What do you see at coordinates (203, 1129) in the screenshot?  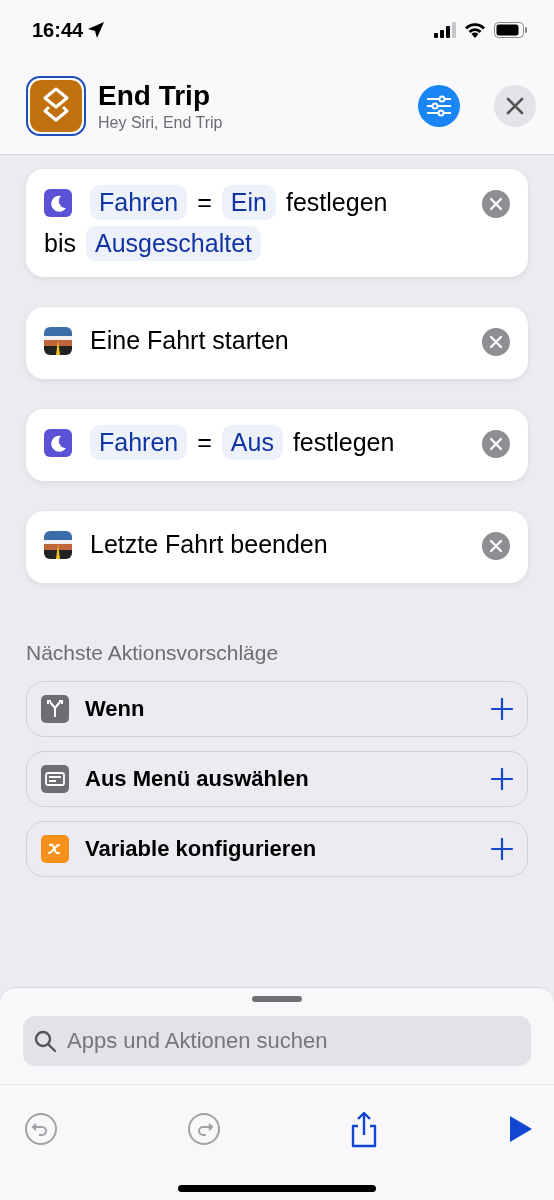 I see `redo-icon` at bounding box center [203, 1129].